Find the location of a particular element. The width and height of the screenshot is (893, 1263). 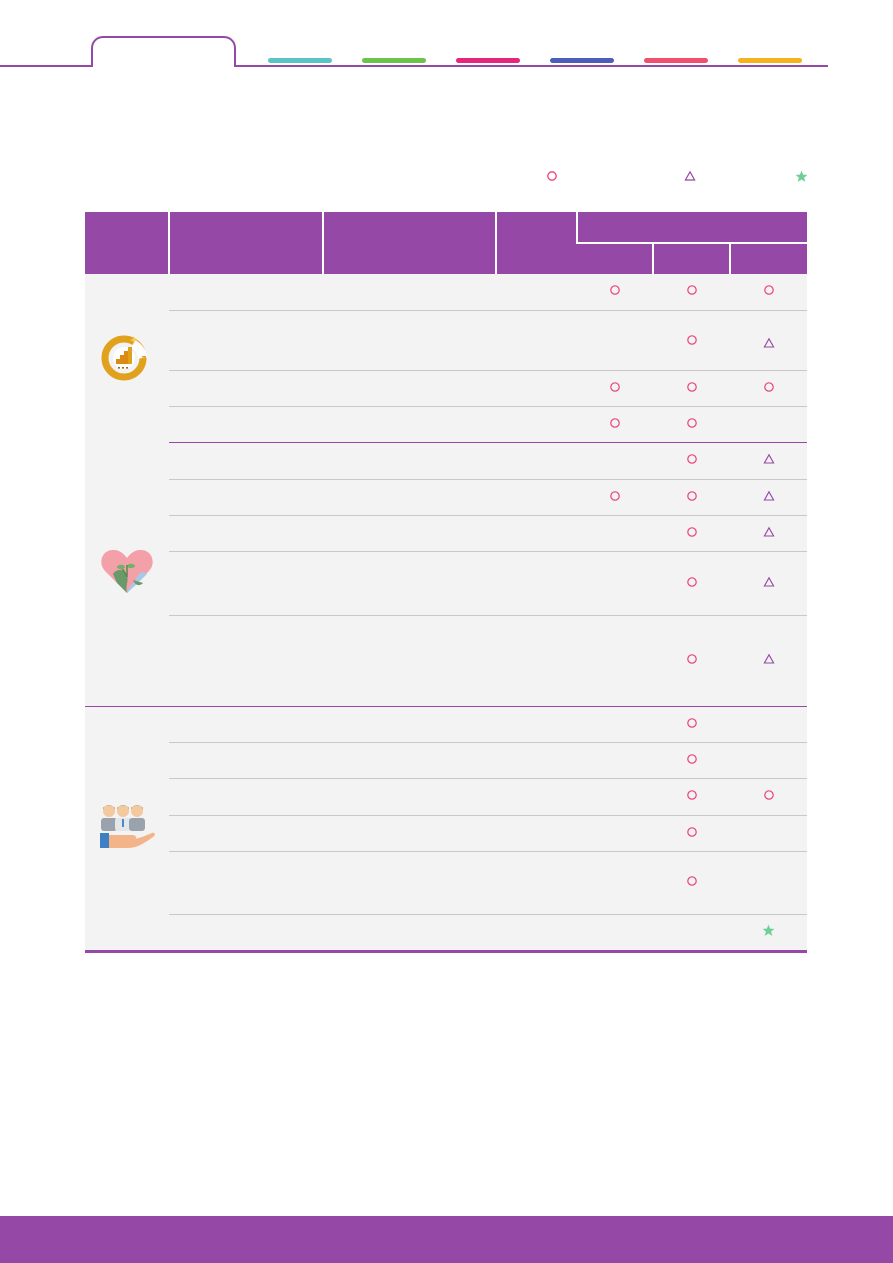

section-social-icon-cell is located at coordinates (127, 829).